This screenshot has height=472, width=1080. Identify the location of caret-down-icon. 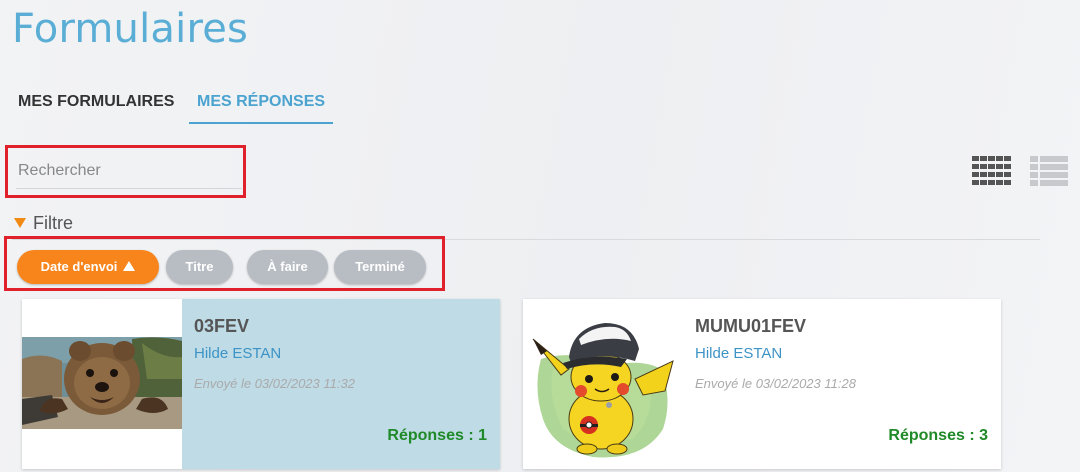
(20, 223).